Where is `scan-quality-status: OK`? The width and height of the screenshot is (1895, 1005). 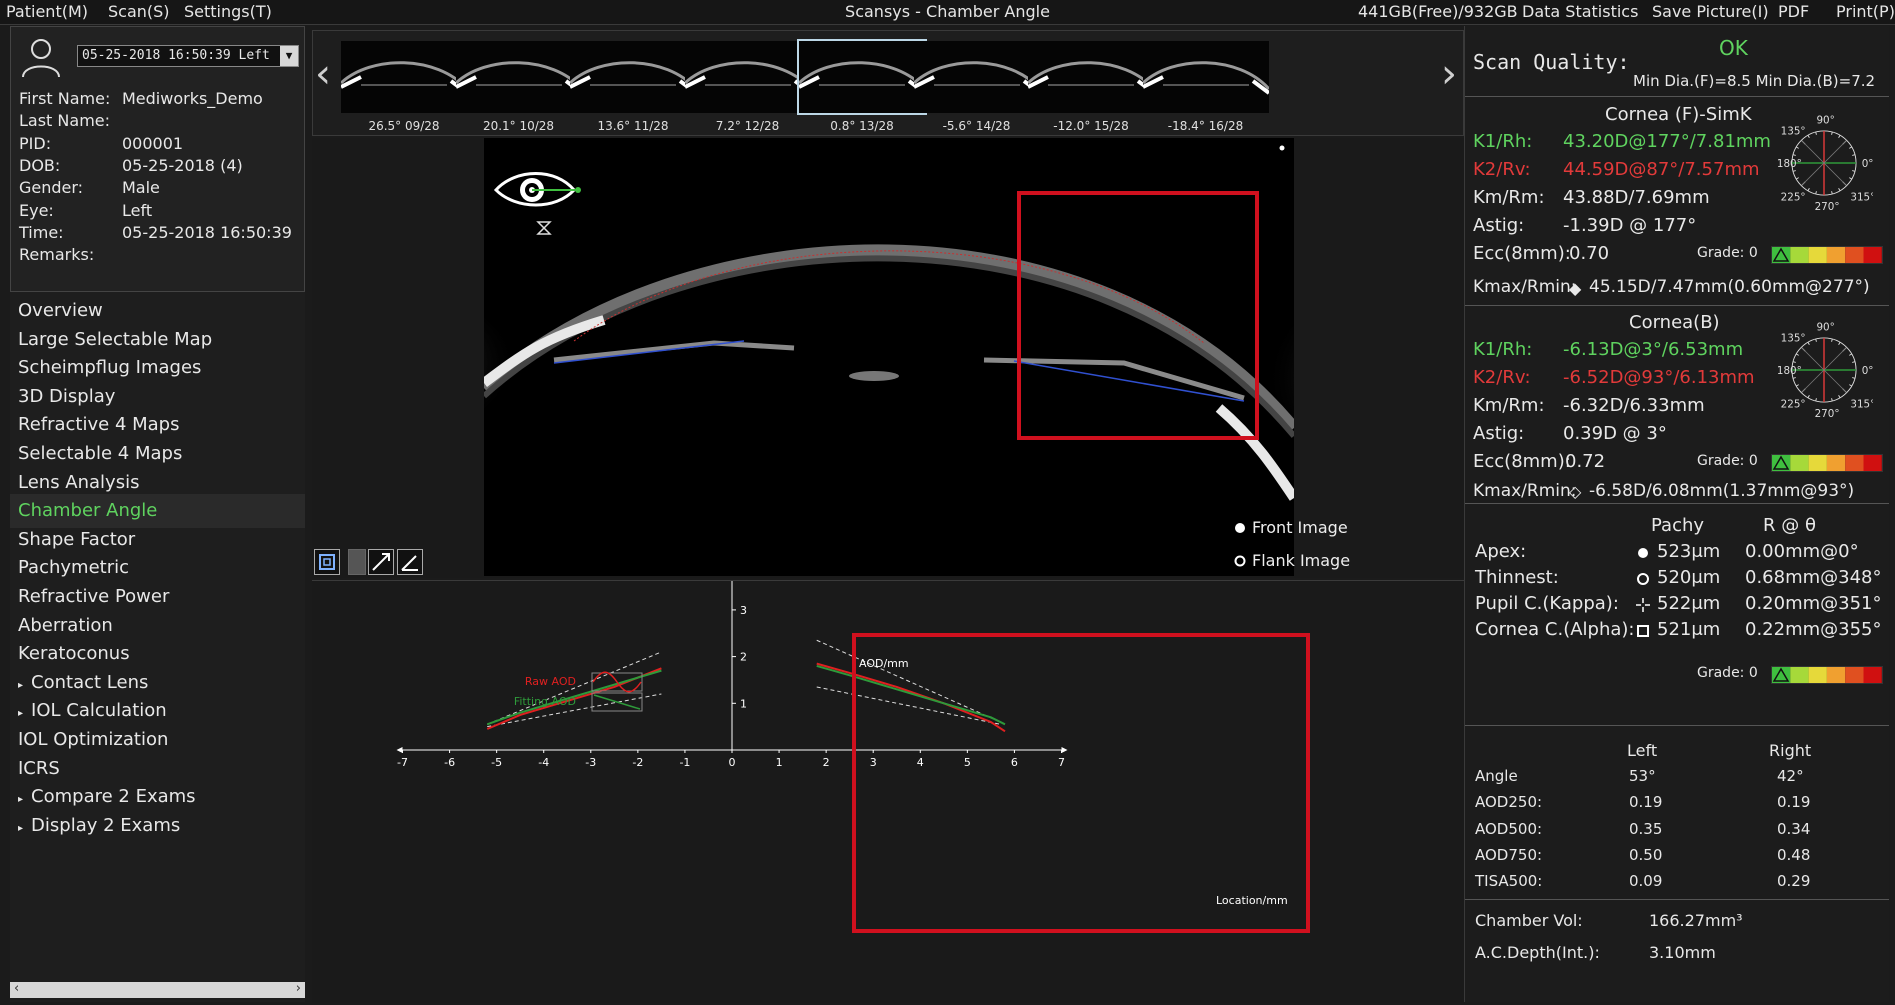
scan-quality-status: OK is located at coordinates (1733, 48).